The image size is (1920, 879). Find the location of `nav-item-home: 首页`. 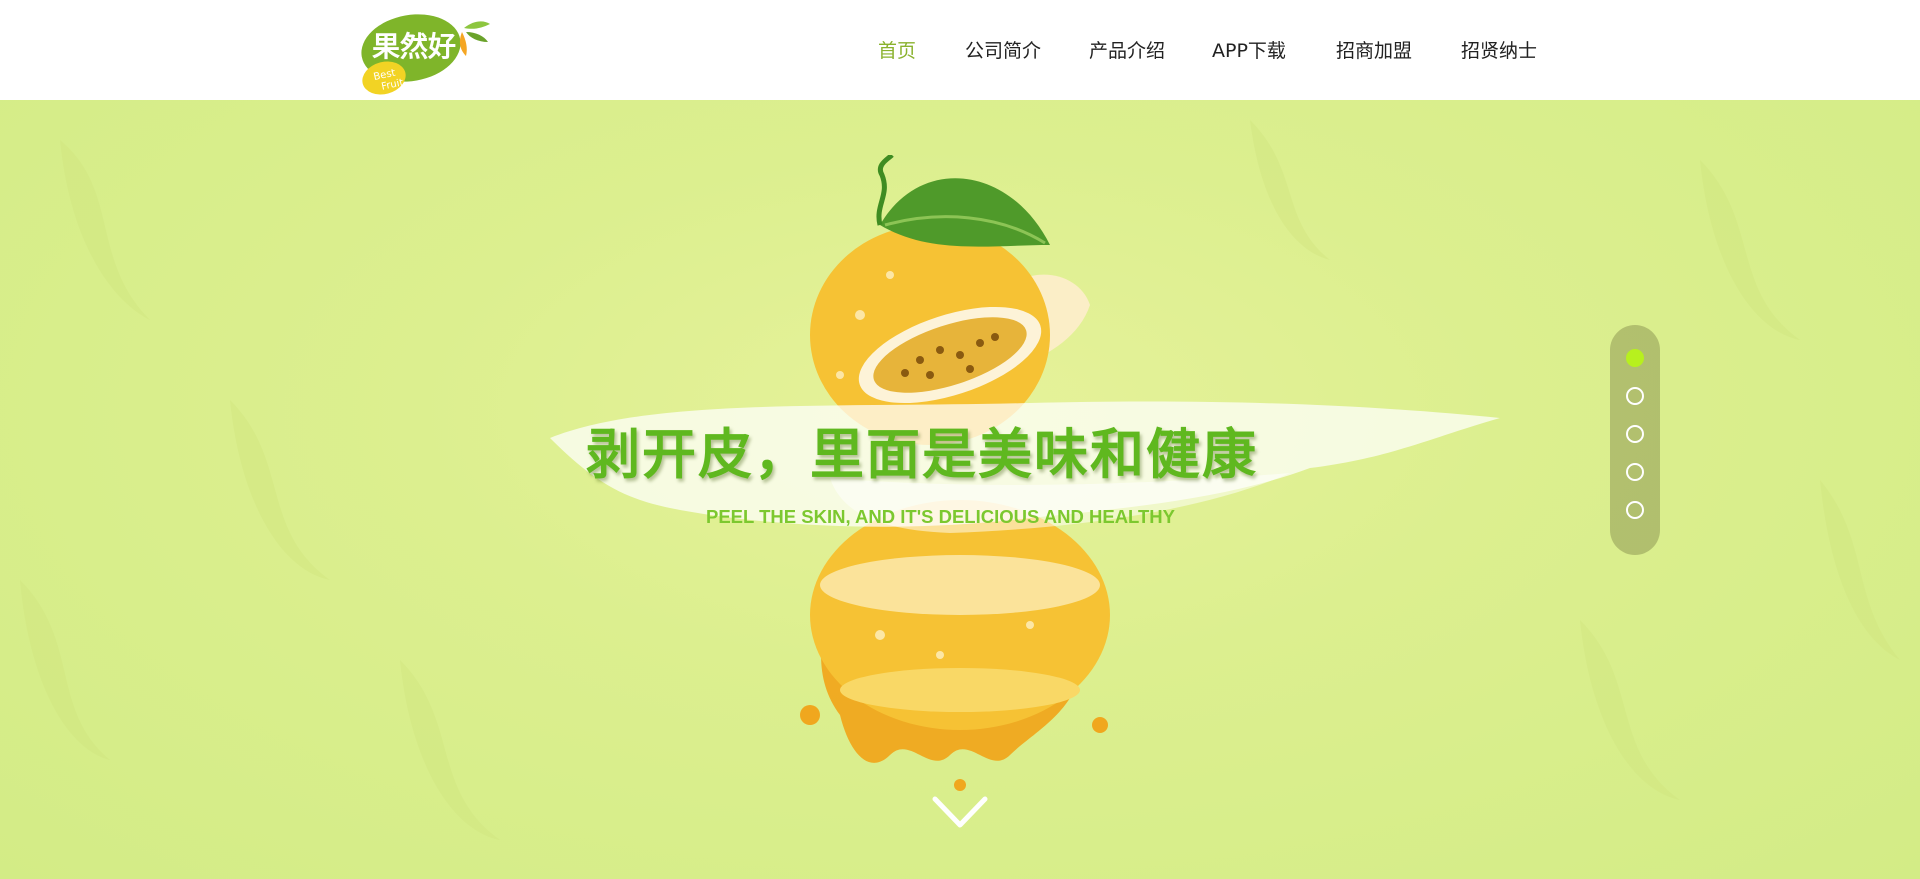

nav-item-home: 首页 is located at coordinates (897, 49).